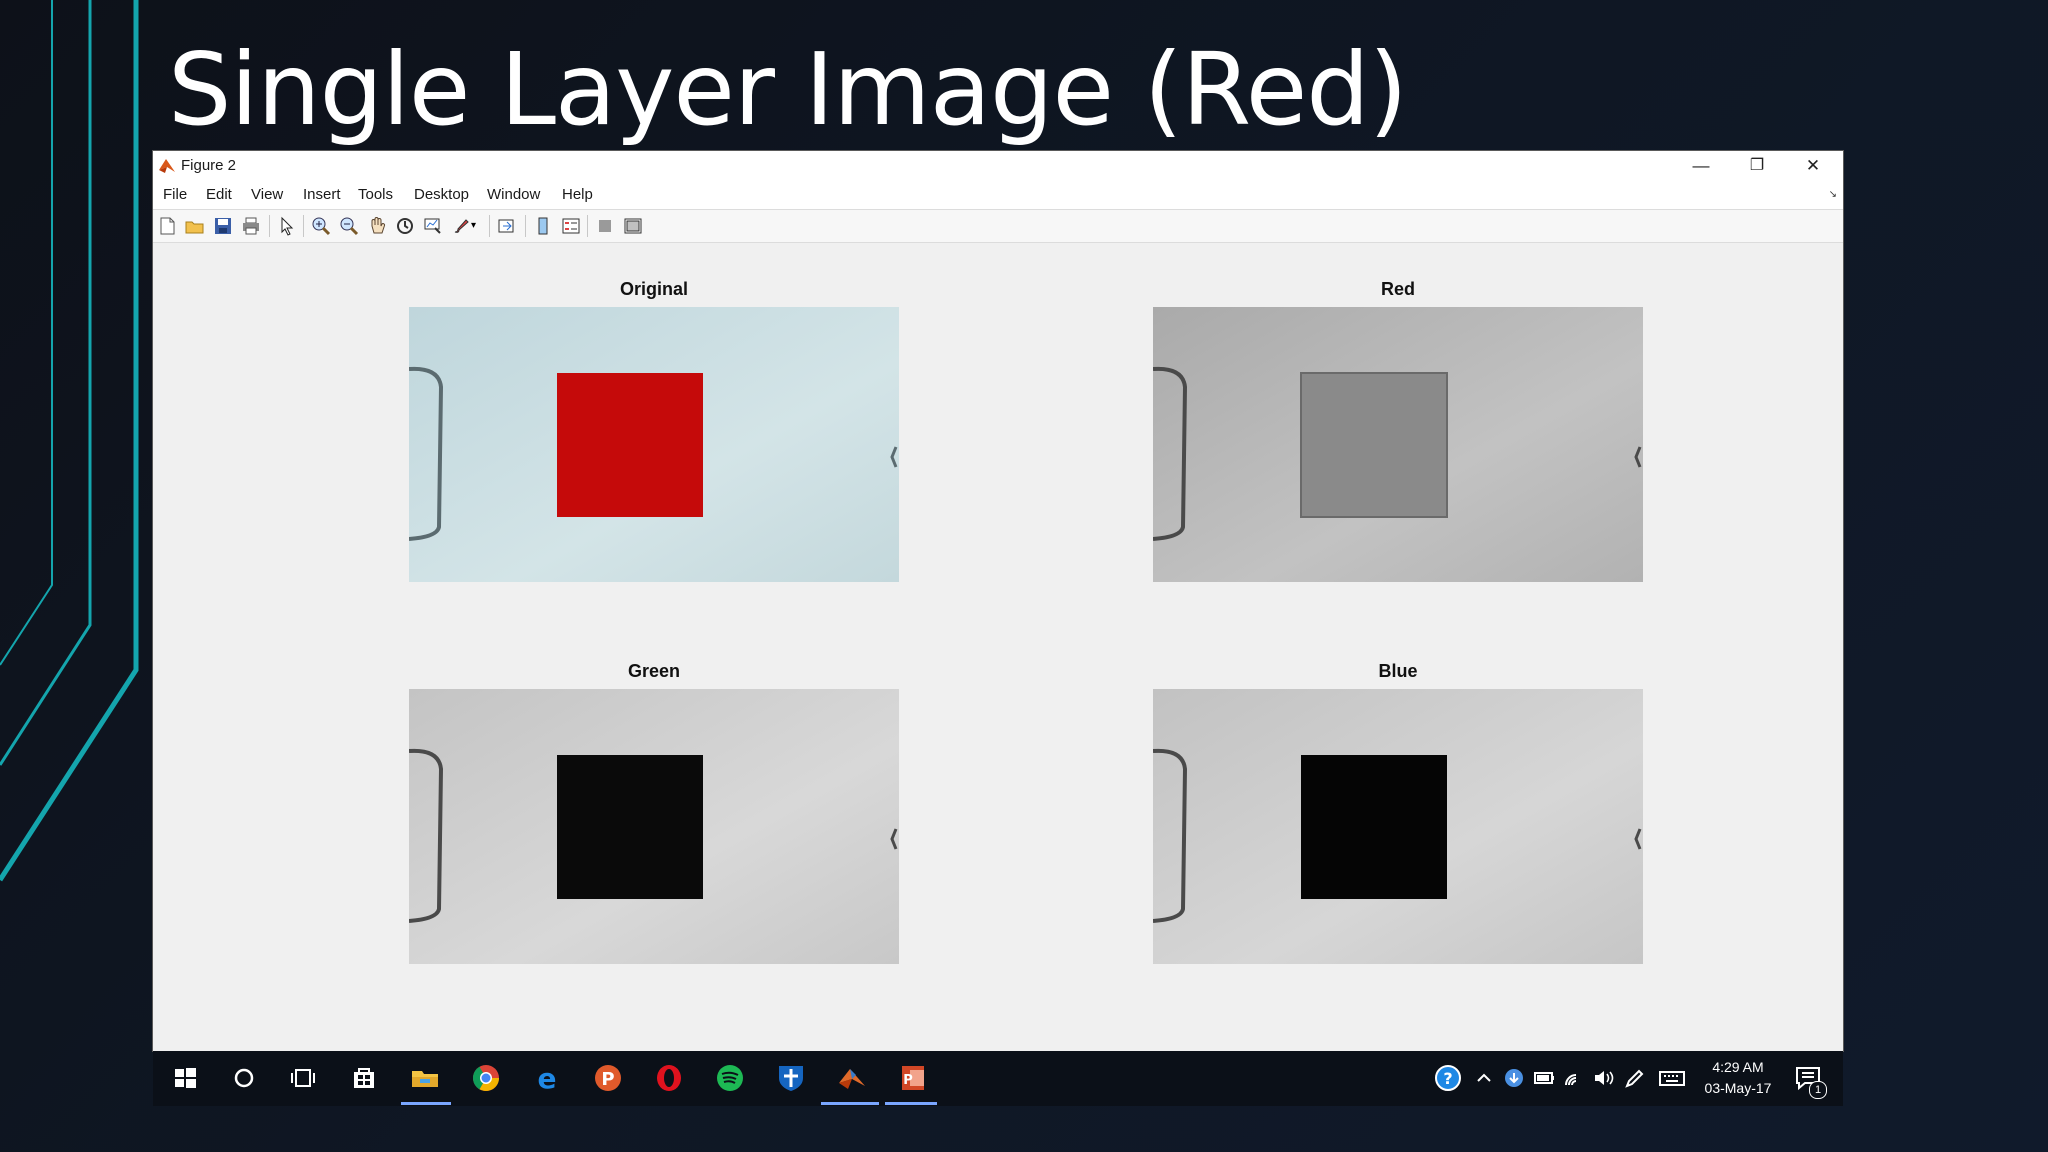 This screenshot has height=1152, width=2048. Describe the element at coordinates (461, 226) in the screenshot. I see `brush-icon` at that location.